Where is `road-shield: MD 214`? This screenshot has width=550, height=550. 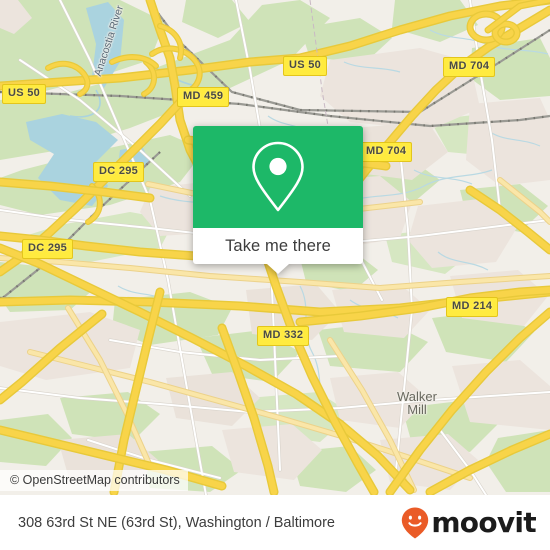 road-shield: MD 214 is located at coordinates (472, 307).